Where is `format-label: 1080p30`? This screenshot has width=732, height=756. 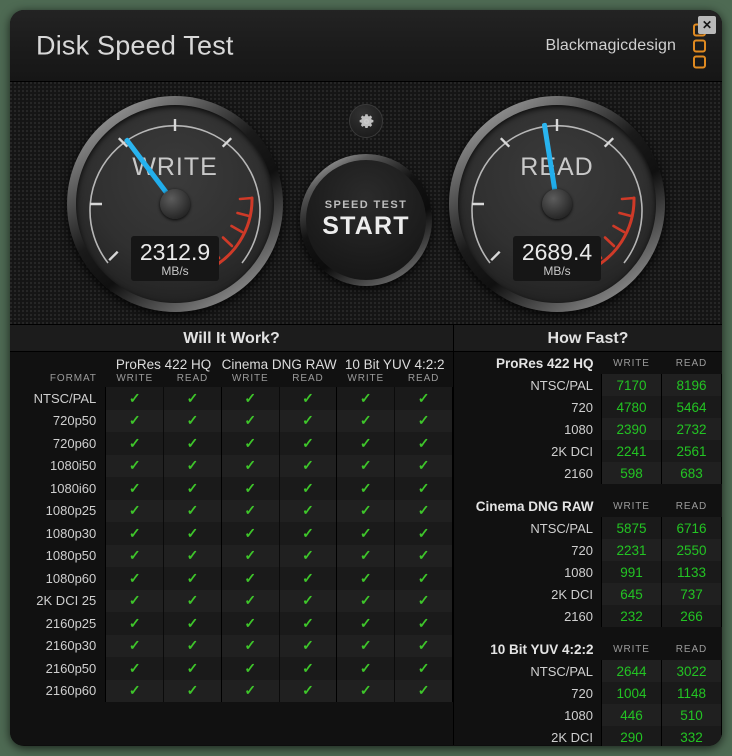
format-label: 1080p30 is located at coordinates (71, 533).